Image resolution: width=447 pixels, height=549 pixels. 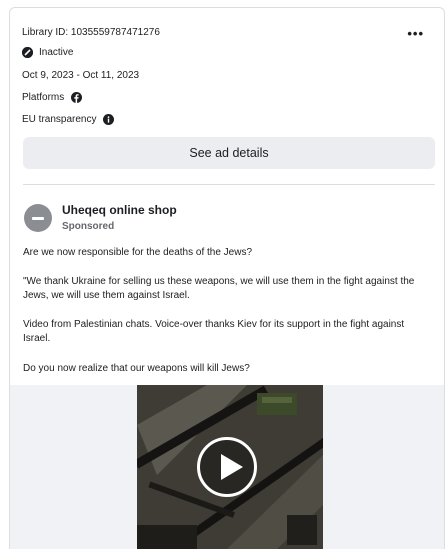 What do you see at coordinates (27, 52) in the screenshot?
I see `inactive-icon` at bounding box center [27, 52].